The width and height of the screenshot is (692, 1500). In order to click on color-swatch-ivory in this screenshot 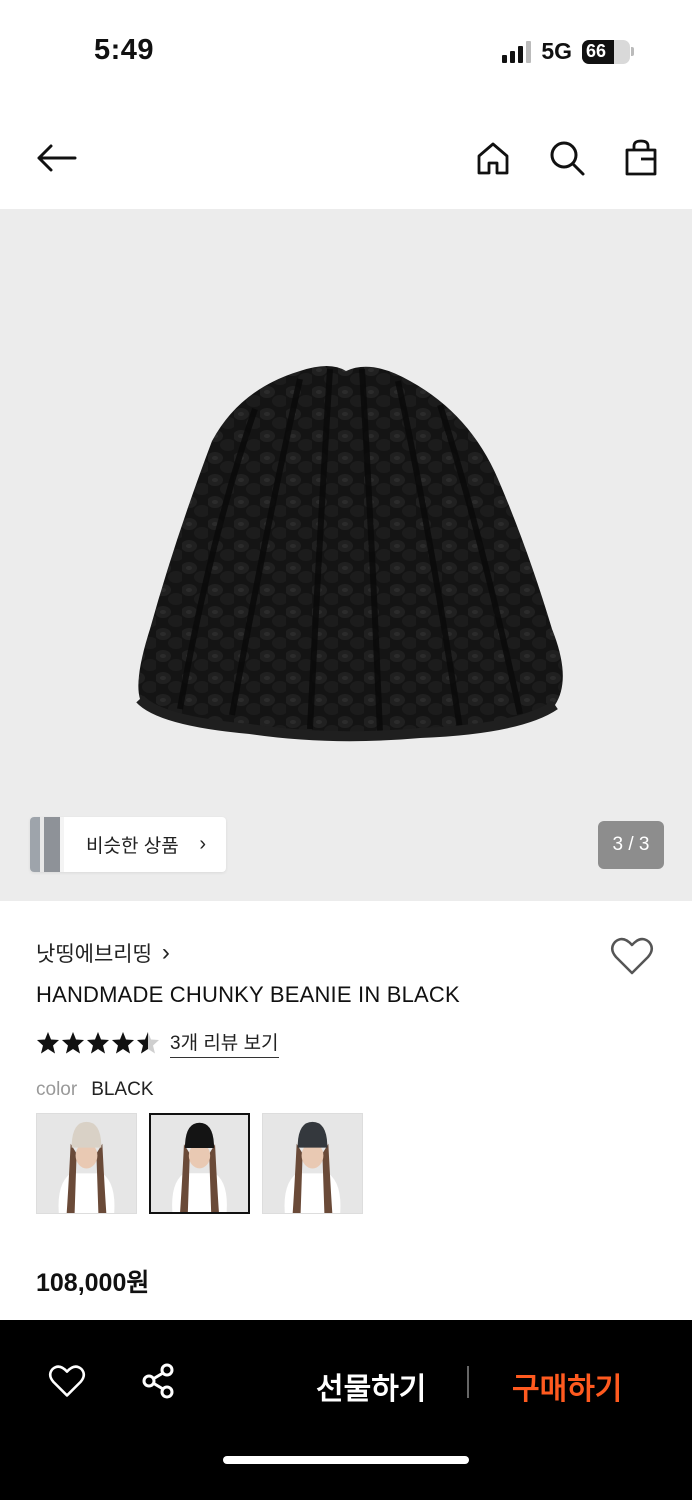, I will do `click(86, 1163)`.